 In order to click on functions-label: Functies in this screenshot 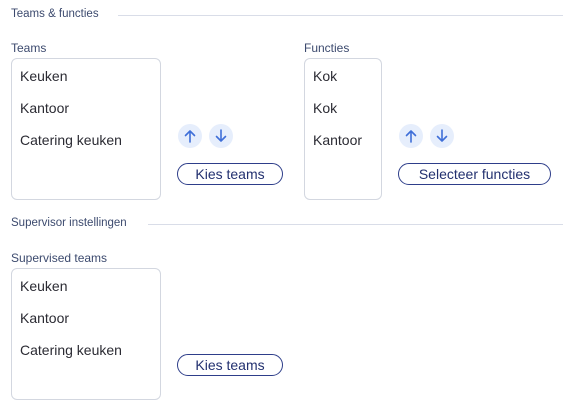, I will do `click(327, 48)`.